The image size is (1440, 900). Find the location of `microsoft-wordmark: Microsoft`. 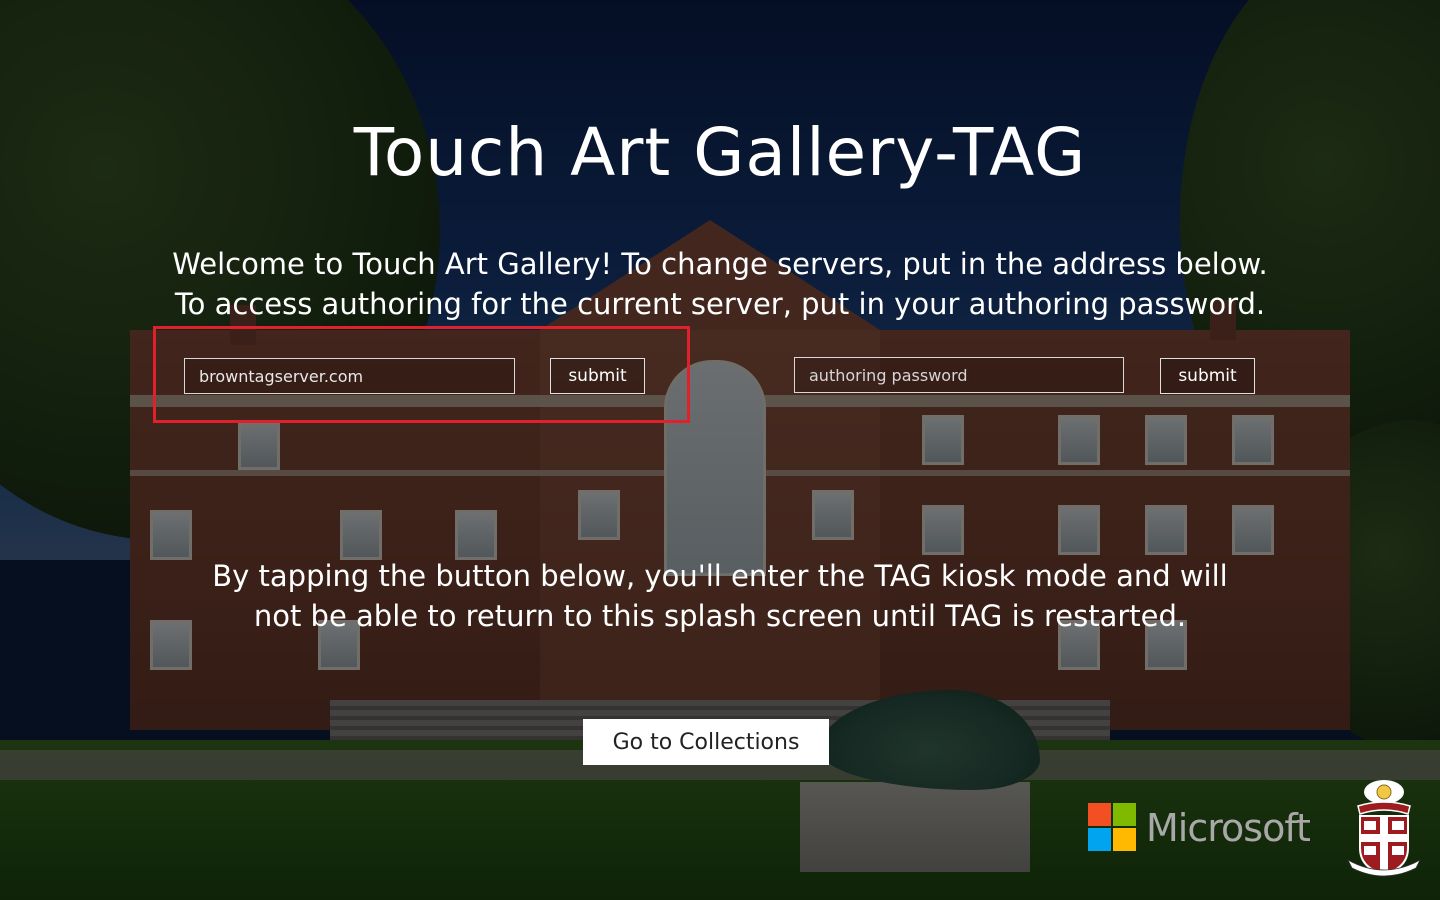

microsoft-wordmark: Microsoft is located at coordinates (1228, 828).